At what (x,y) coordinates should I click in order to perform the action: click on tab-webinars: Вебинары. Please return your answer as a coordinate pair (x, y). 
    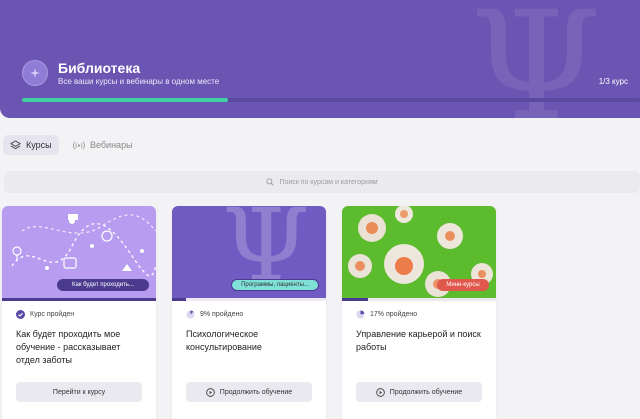
    Looking at the image, I should click on (103, 145).